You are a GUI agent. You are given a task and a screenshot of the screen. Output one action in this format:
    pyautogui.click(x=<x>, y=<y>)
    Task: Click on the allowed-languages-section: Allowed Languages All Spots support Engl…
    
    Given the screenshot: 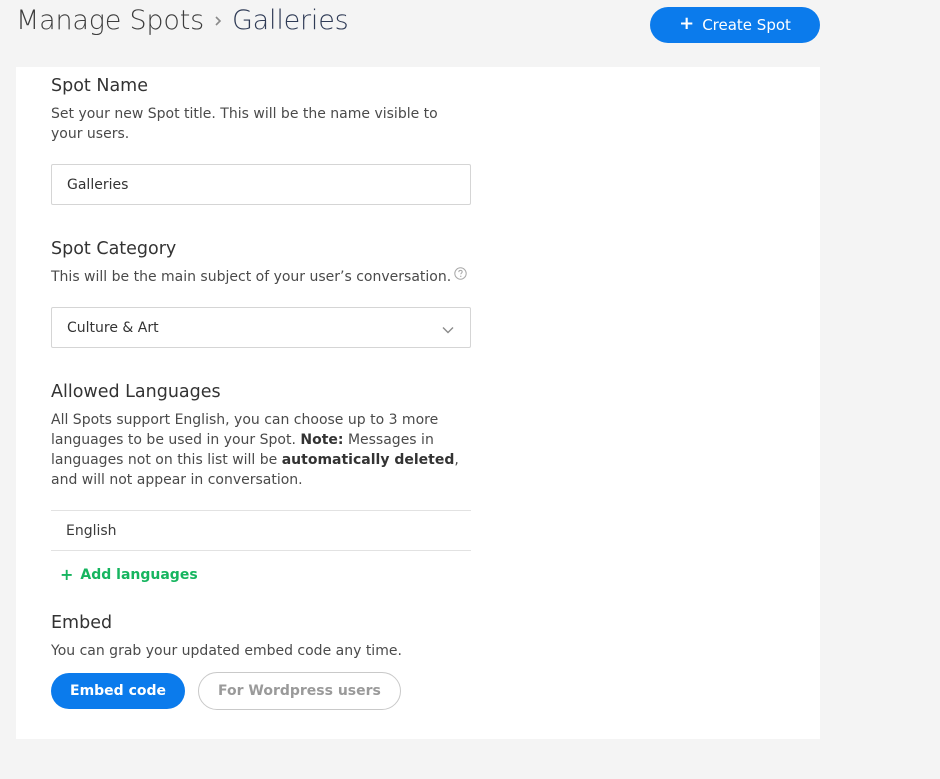 What is the action you would take?
    pyautogui.click(x=261, y=483)
    